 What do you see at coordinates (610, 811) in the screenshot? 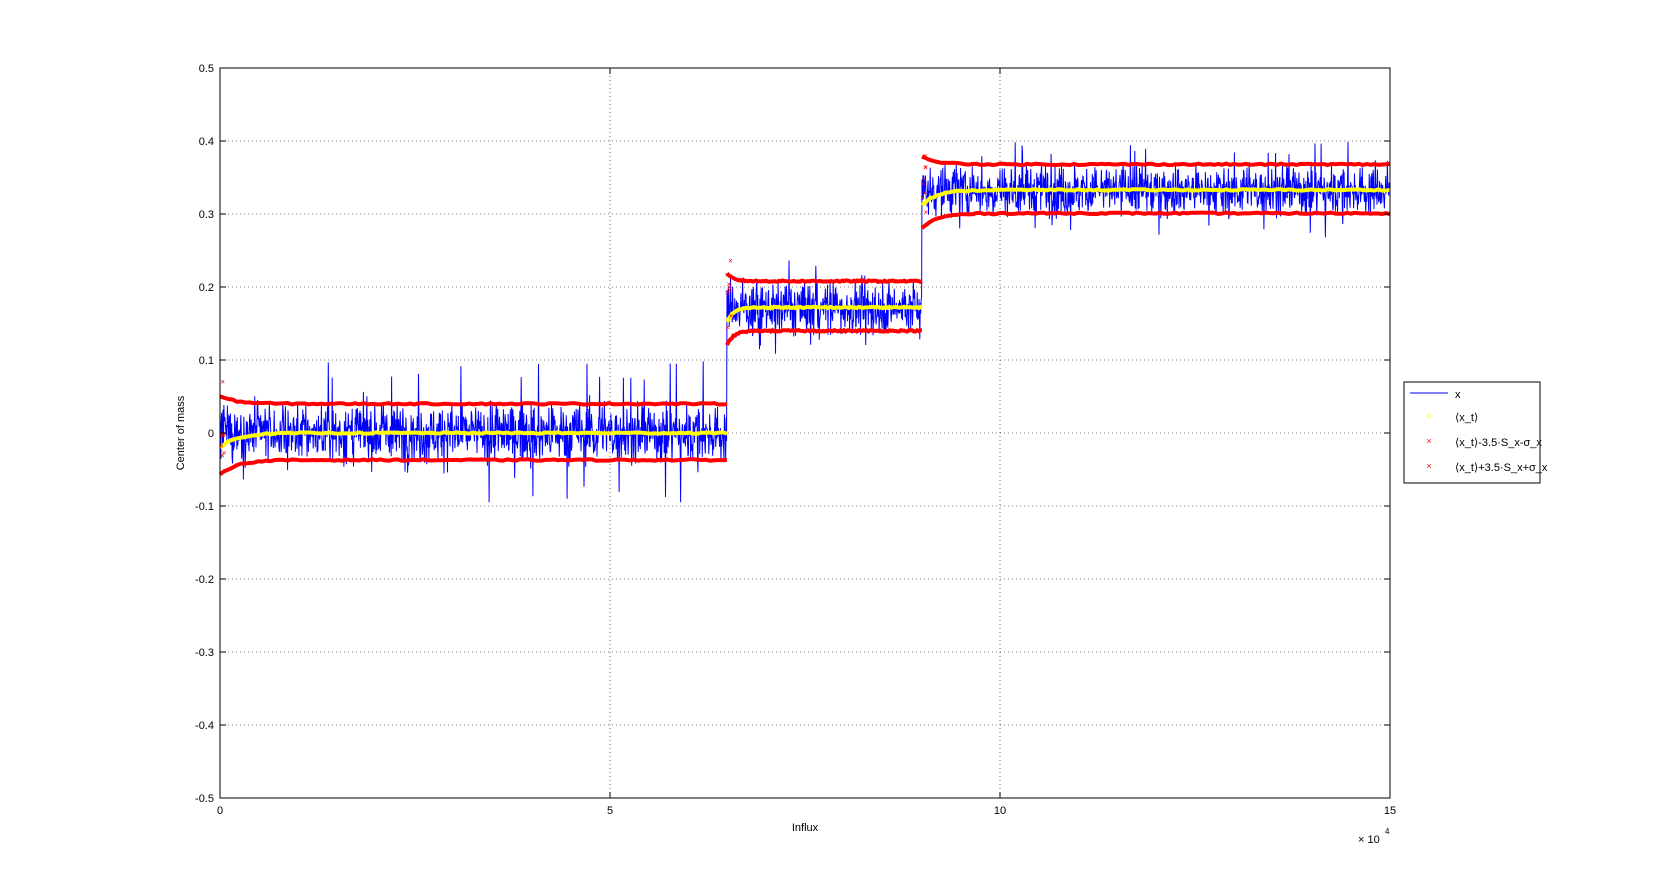
I see `x-tick-label: 5` at bounding box center [610, 811].